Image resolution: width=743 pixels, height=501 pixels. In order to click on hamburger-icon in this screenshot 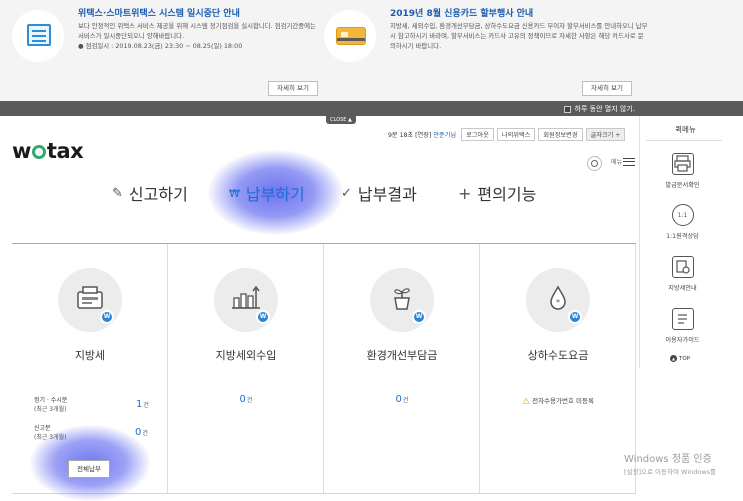, I will do `click(629, 161)`.